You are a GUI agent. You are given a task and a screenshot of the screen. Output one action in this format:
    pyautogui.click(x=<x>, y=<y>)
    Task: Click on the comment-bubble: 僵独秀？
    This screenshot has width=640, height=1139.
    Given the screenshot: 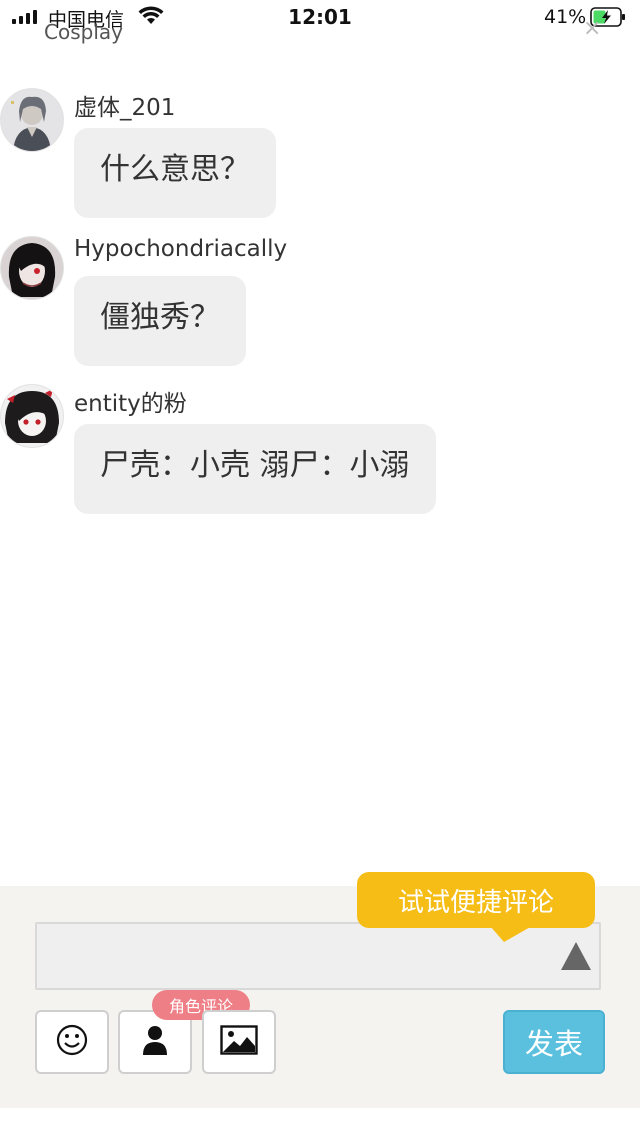 What is the action you would take?
    pyautogui.click(x=160, y=321)
    